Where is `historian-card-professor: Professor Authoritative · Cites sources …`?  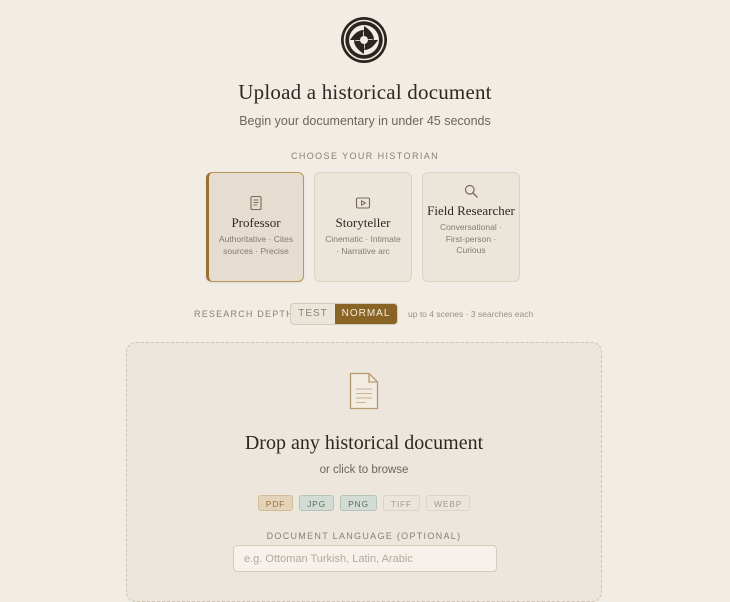 historian-card-professor: Professor Authoritative · Cites sources … is located at coordinates (255, 227).